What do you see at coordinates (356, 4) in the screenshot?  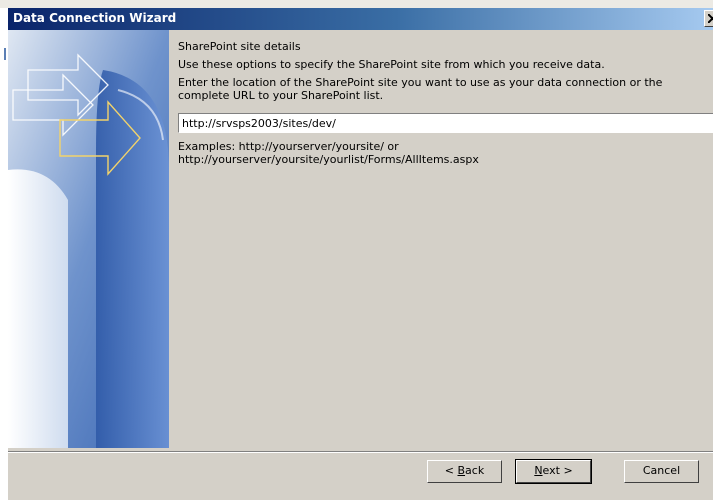 I see `background-strip` at bounding box center [356, 4].